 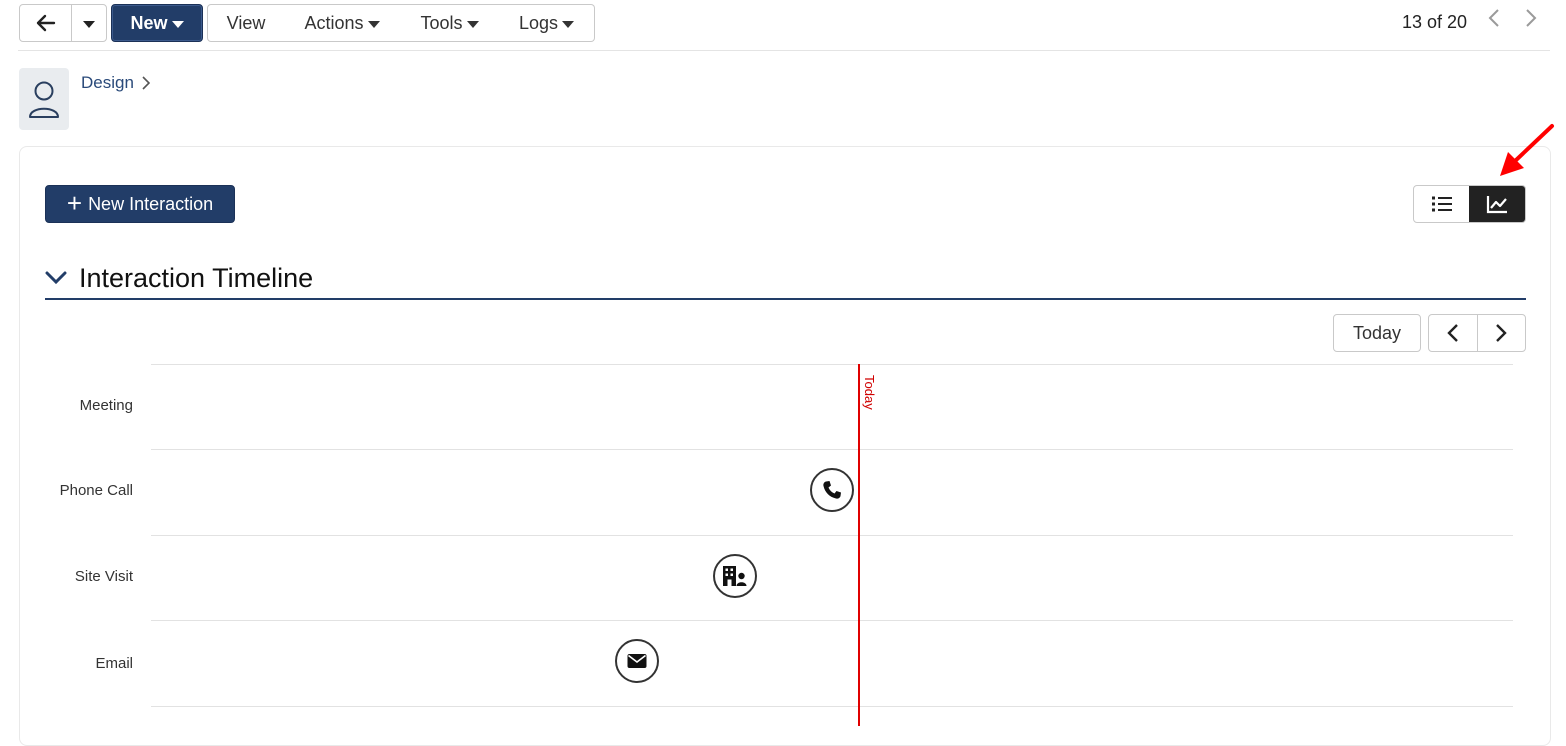 What do you see at coordinates (106, 405) in the screenshot?
I see `timeline-row-label-meeting: Meeting` at bounding box center [106, 405].